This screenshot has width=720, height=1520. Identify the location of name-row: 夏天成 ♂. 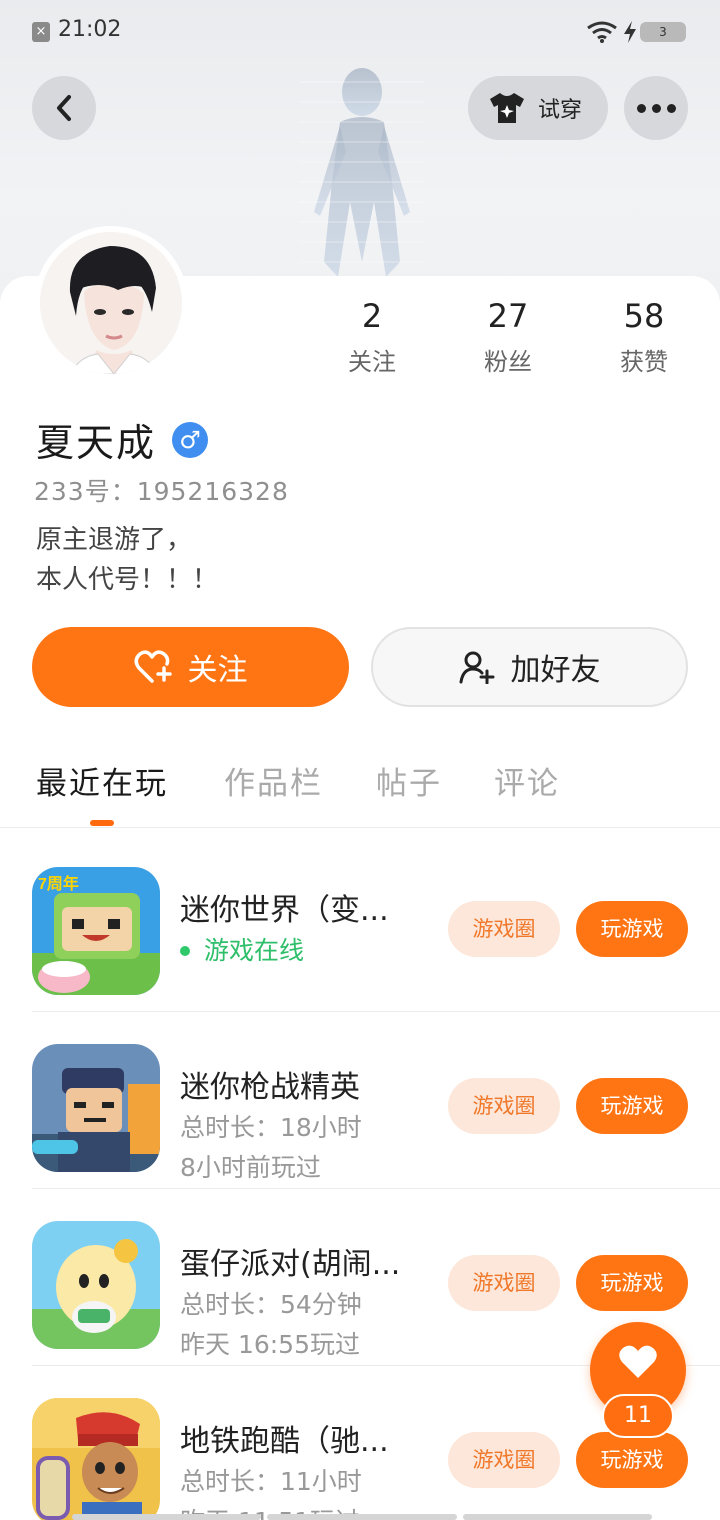
(122, 439).